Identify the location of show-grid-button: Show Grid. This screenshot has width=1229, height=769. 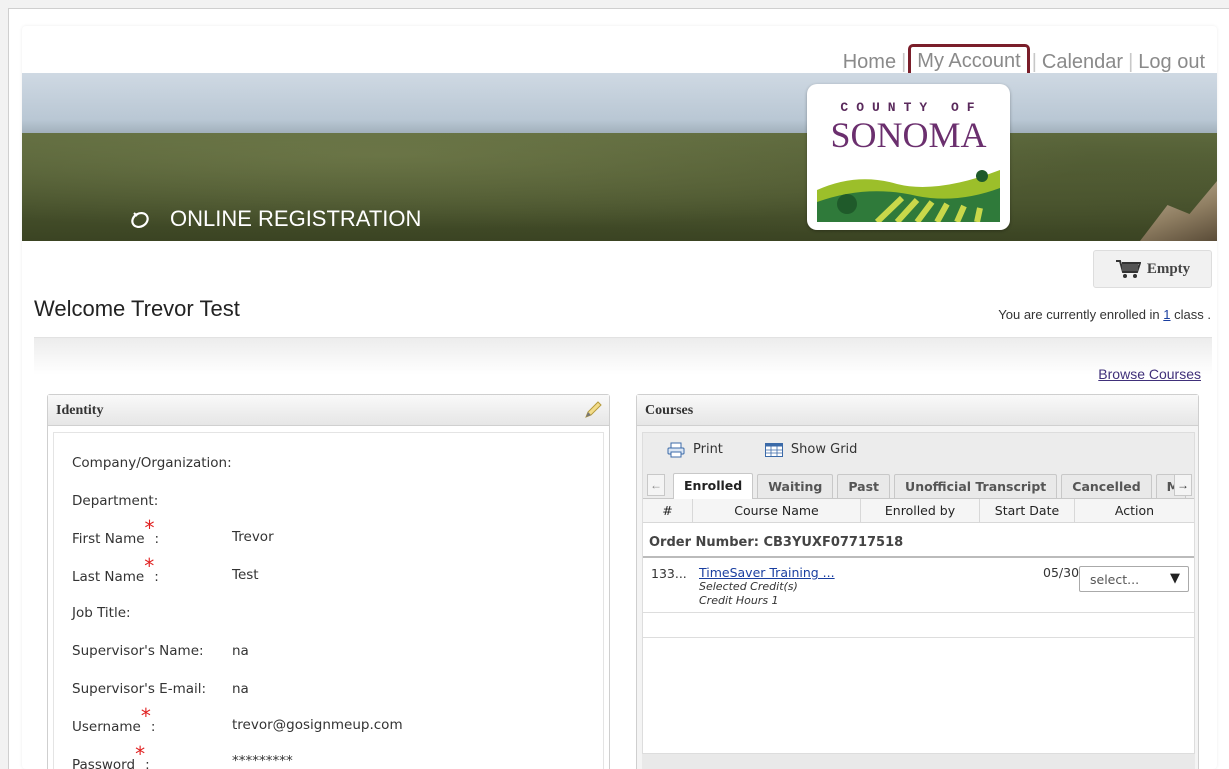
(811, 449).